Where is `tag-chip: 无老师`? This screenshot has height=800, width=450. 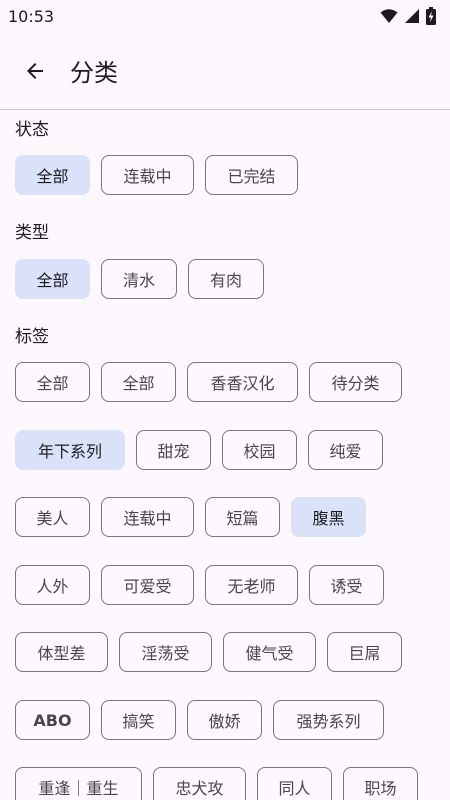
tag-chip: 无老师 is located at coordinates (251, 585).